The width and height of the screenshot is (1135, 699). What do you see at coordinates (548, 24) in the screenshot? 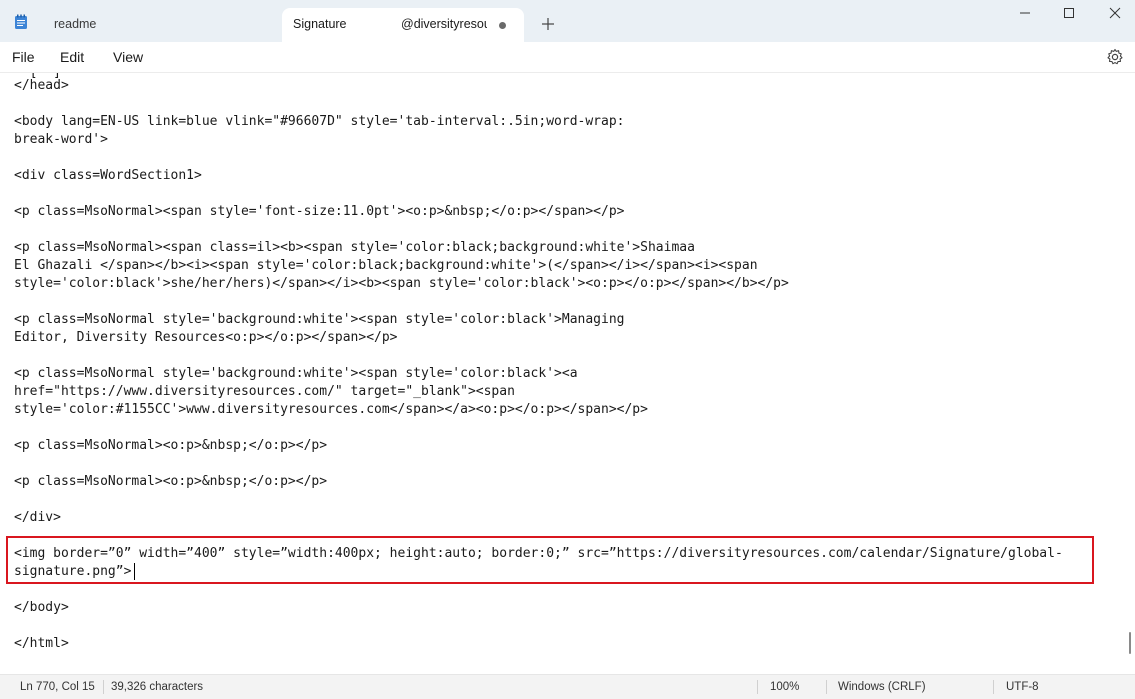
I see `new-tab-plus-icon` at bounding box center [548, 24].